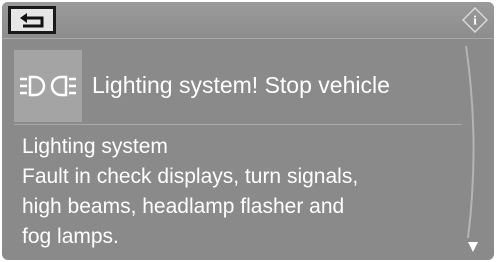 This screenshot has height=262, width=496. I want to click on body-line: fog lamps., so click(70, 236).